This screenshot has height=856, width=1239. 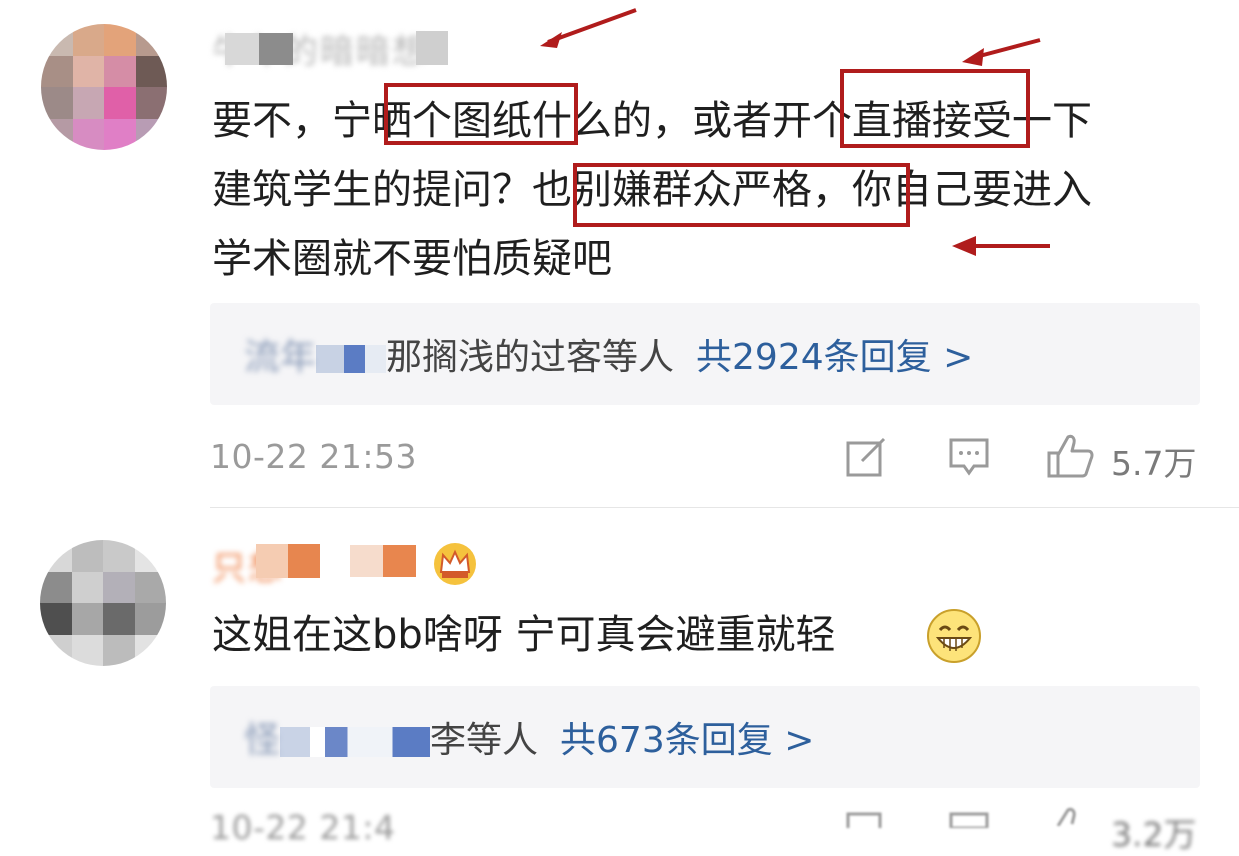 What do you see at coordinates (1154, 834) in the screenshot?
I see `like-count: 3.2万` at bounding box center [1154, 834].